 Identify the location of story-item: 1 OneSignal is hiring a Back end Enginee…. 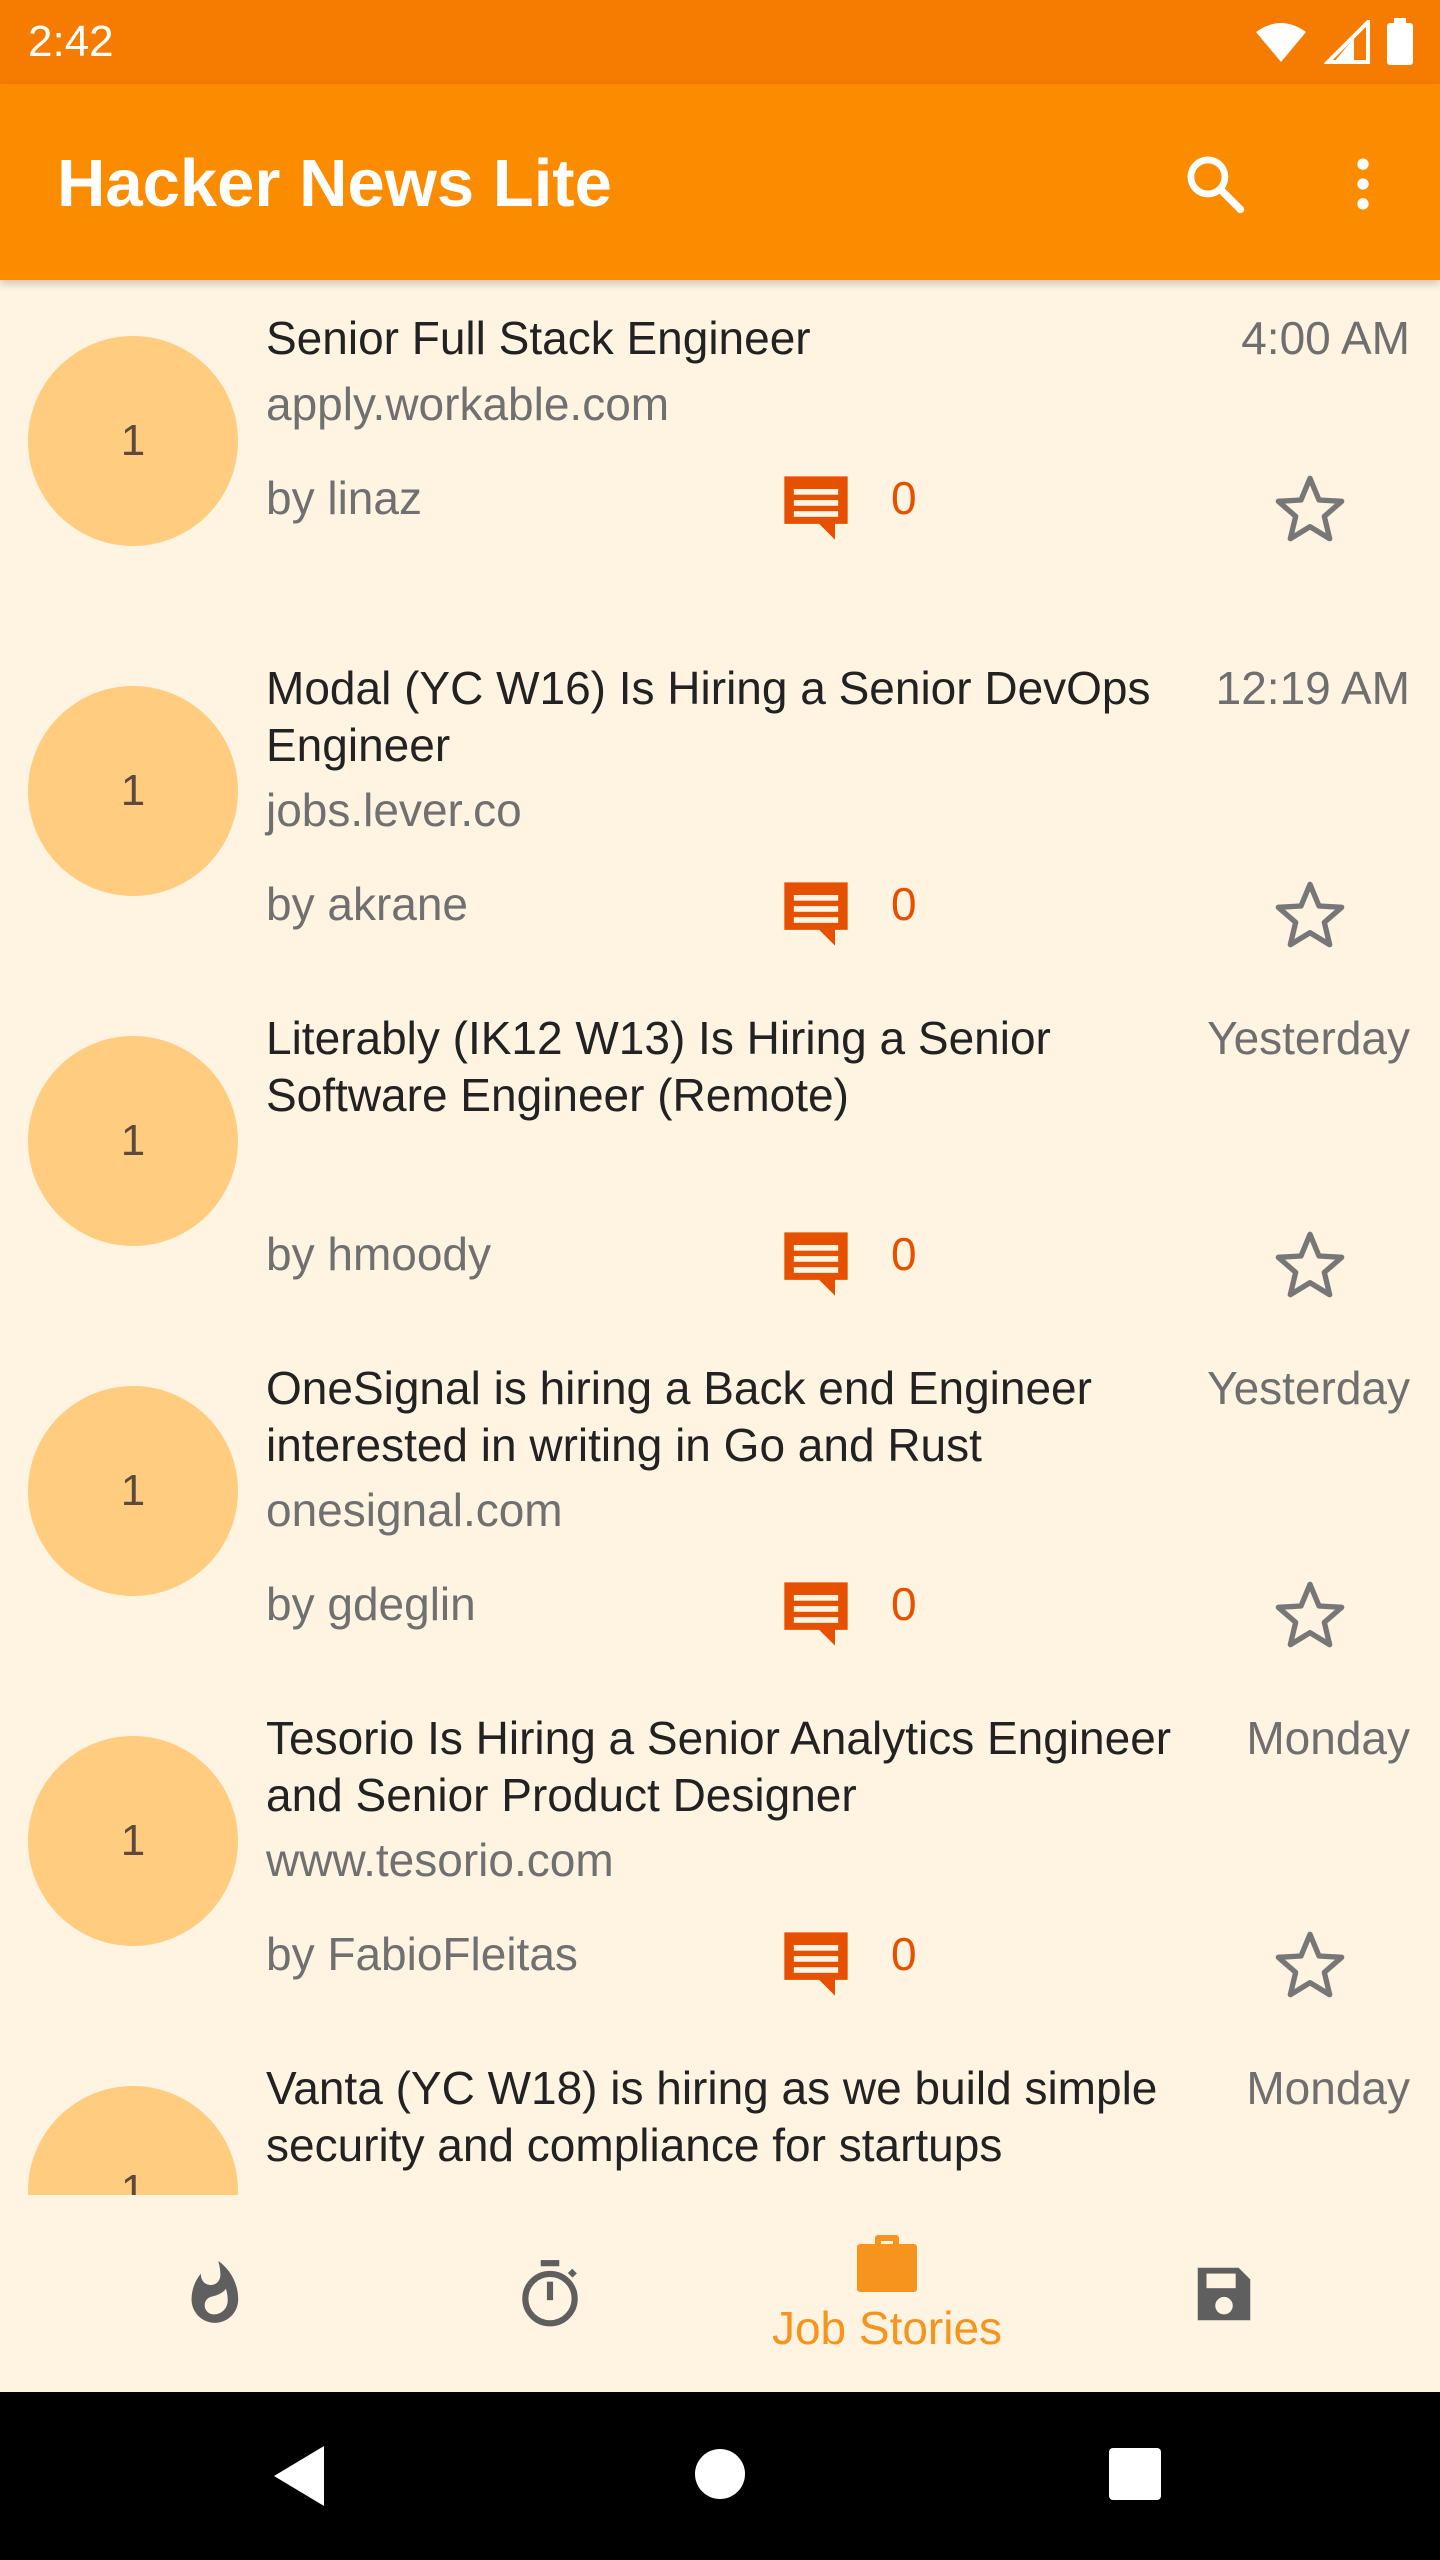
(720, 1505).